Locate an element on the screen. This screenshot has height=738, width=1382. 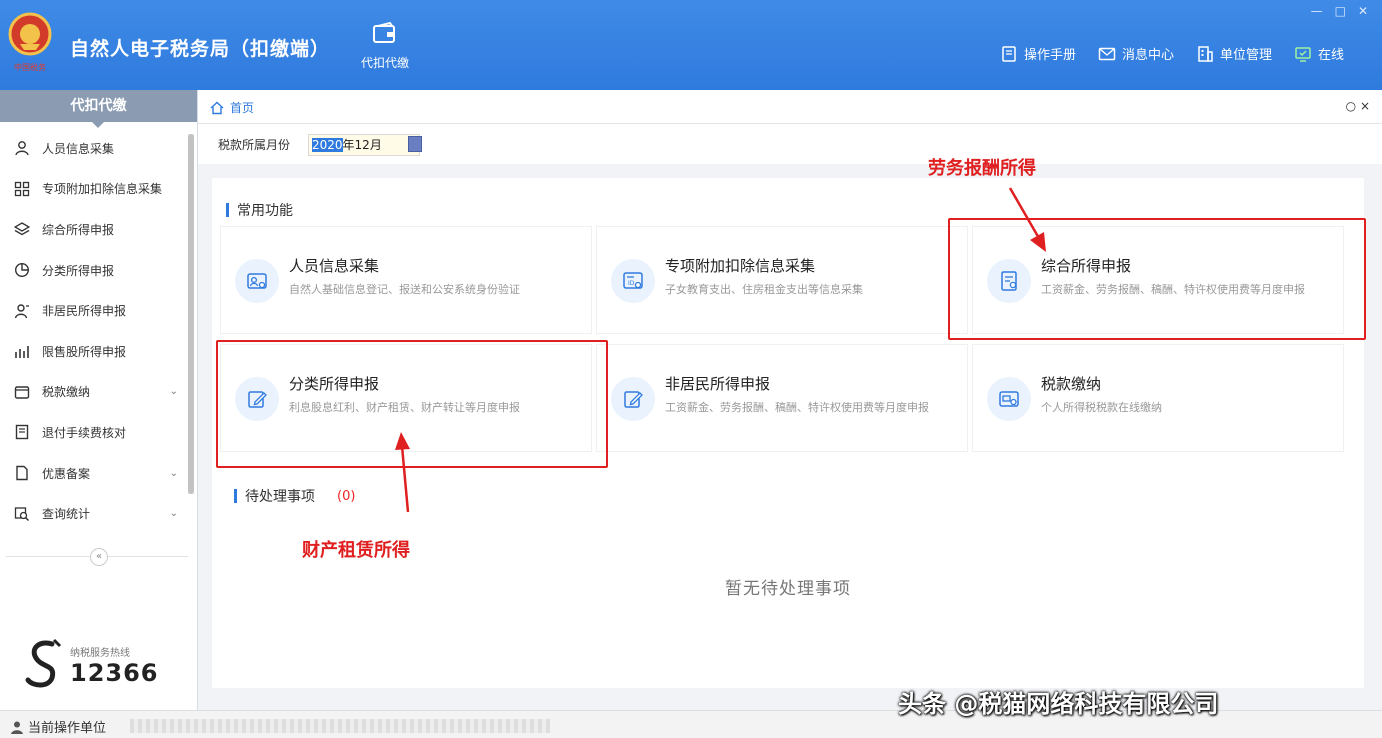
hotline-caption: 纳税服务热线 is located at coordinates (100, 653).